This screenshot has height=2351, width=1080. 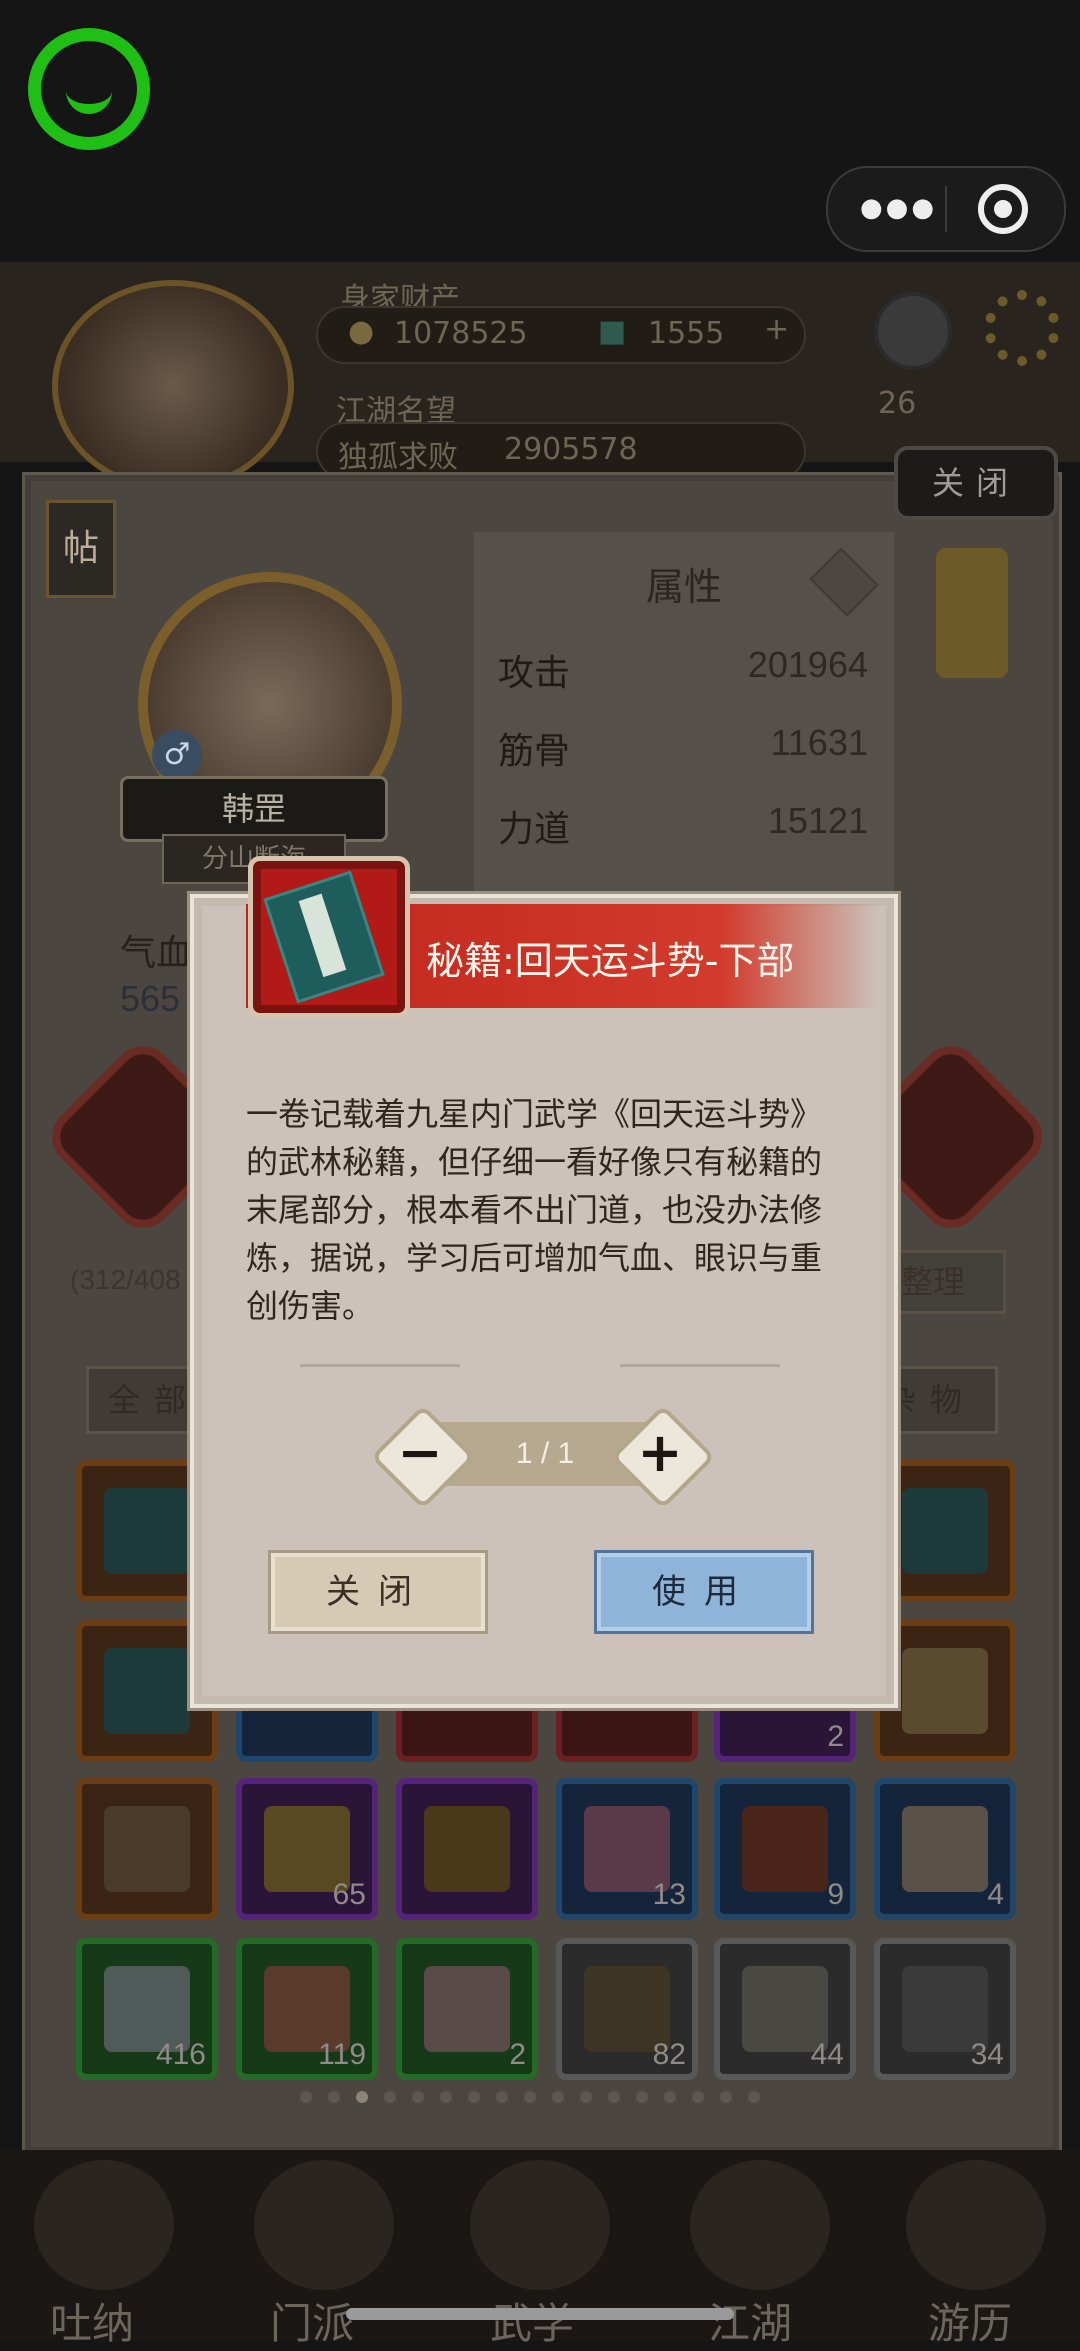 I want to click on inventory-slot: 2, so click(x=467, y=2009).